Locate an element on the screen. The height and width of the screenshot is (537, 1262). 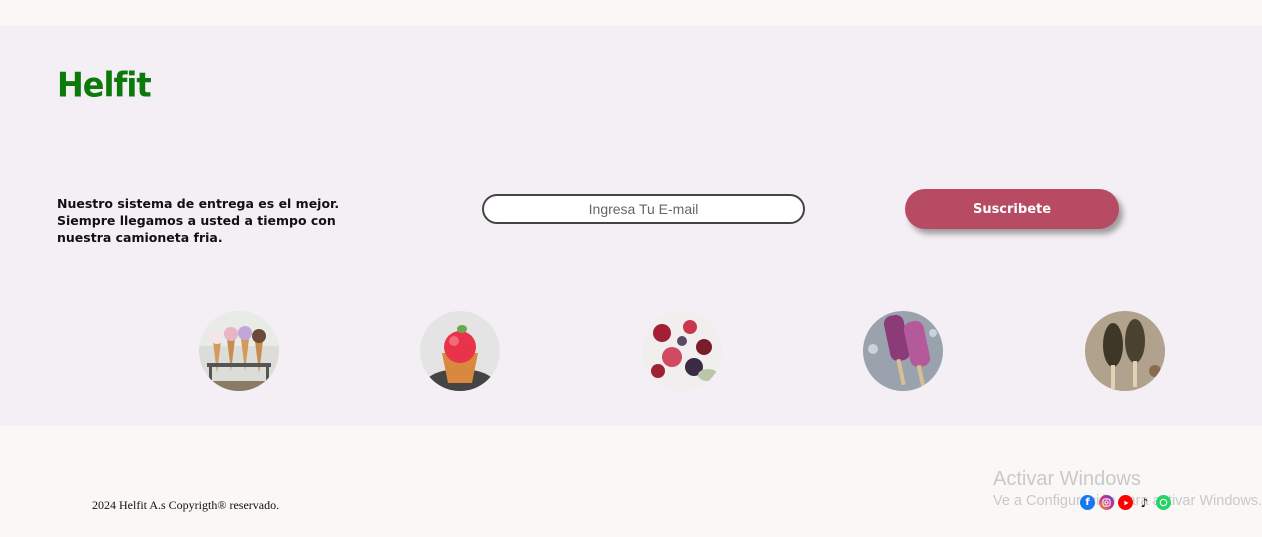
subscribe-button: Suscribete is located at coordinates (1012, 209).